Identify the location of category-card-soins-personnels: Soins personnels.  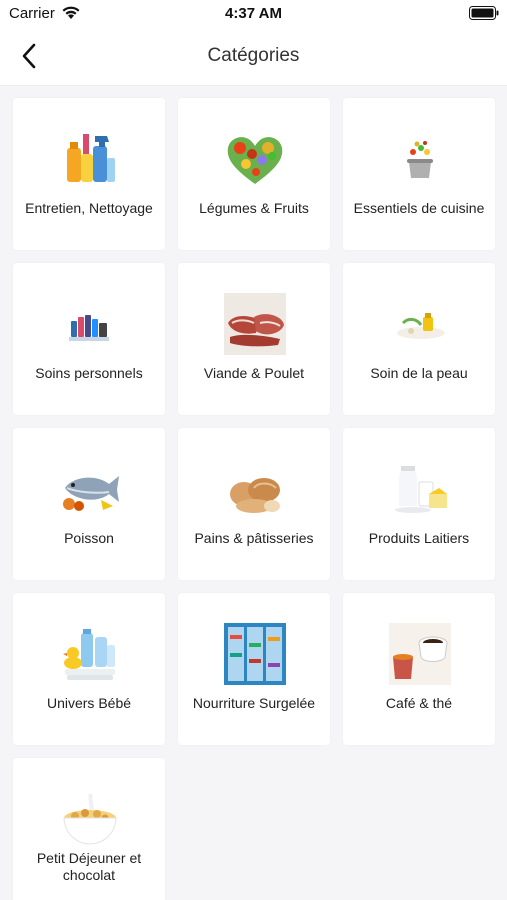
(89, 339).